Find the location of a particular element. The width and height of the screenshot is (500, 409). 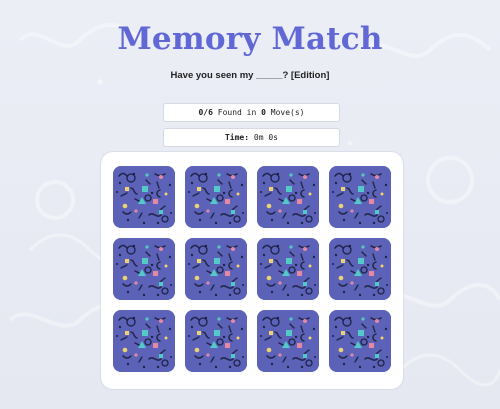

found-text: Found in is located at coordinates (237, 112).